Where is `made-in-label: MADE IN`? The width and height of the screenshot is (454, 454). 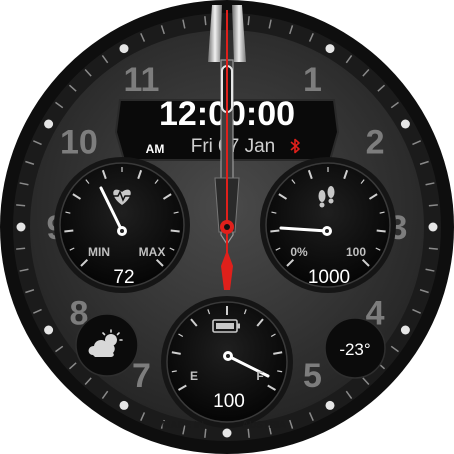
made-in-label: MADE IN is located at coordinates (183, 425).